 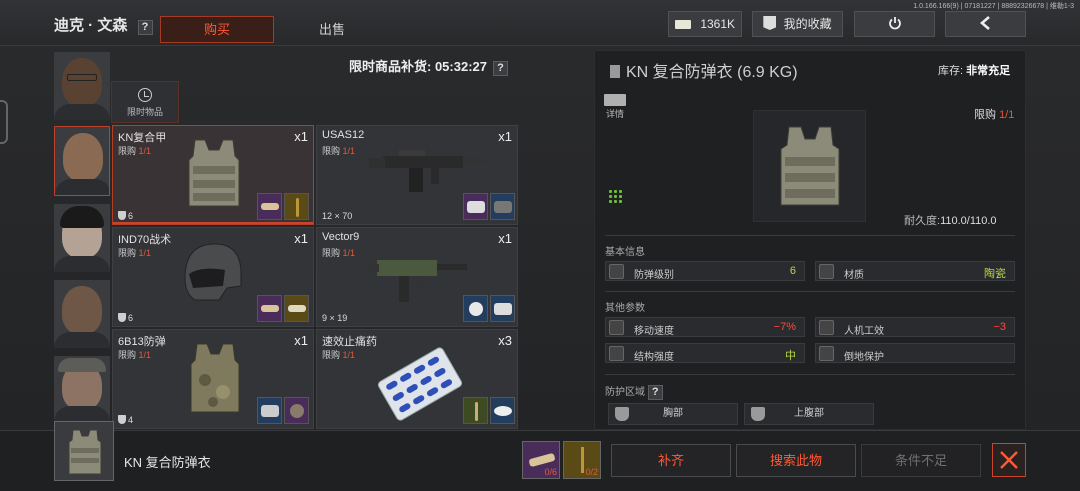 I want to click on stat-label: 结构强度, so click(x=654, y=357).